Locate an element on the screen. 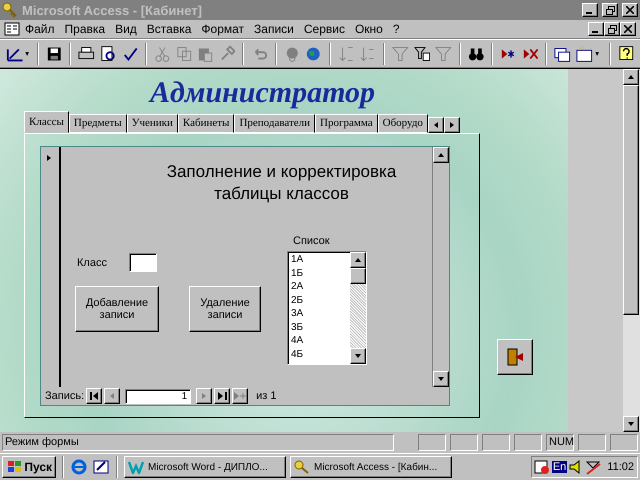 This screenshot has height=480, width=640. first-record-button is located at coordinates (94, 396).